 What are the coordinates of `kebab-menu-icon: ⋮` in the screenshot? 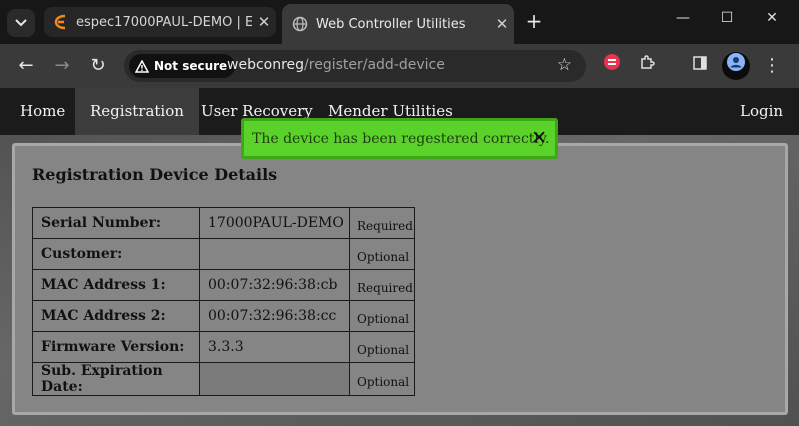 It's located at (772, 66).